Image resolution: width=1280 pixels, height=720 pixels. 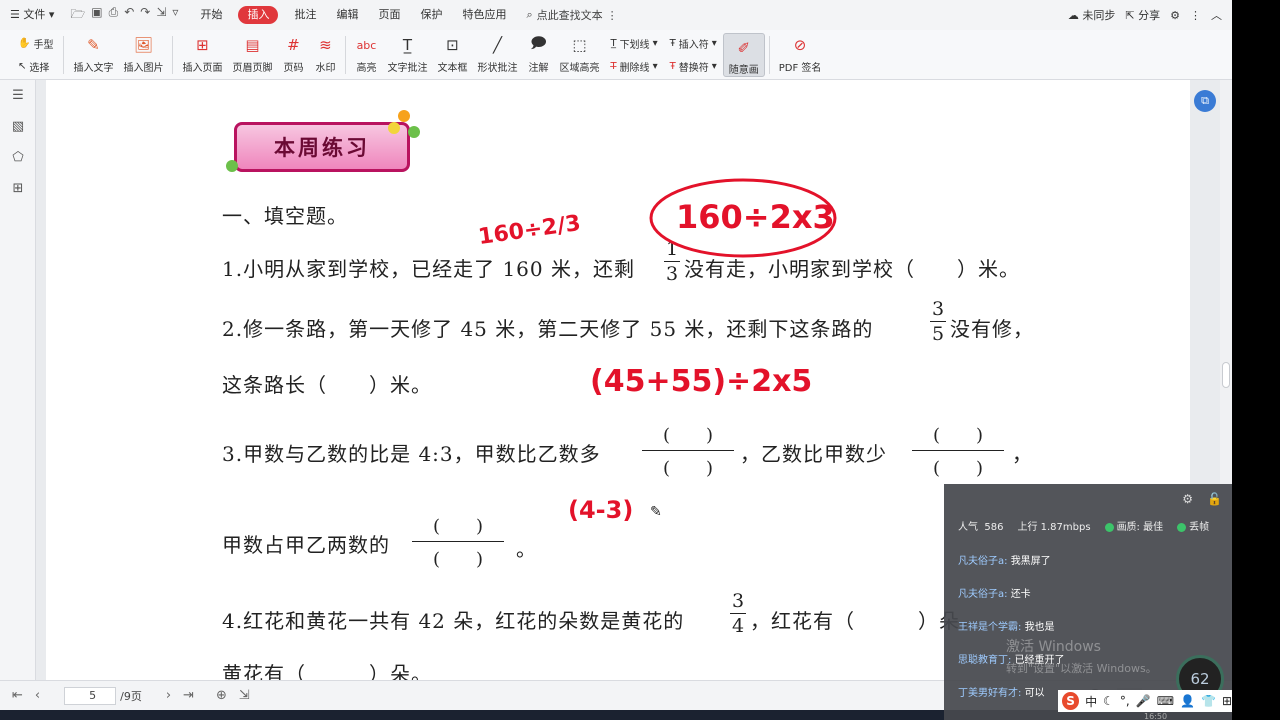 What do you see at coordinates (18, 126) in the screenshot?
I see `thumbnail-icon: ▧` at bounding box center [18, 126].